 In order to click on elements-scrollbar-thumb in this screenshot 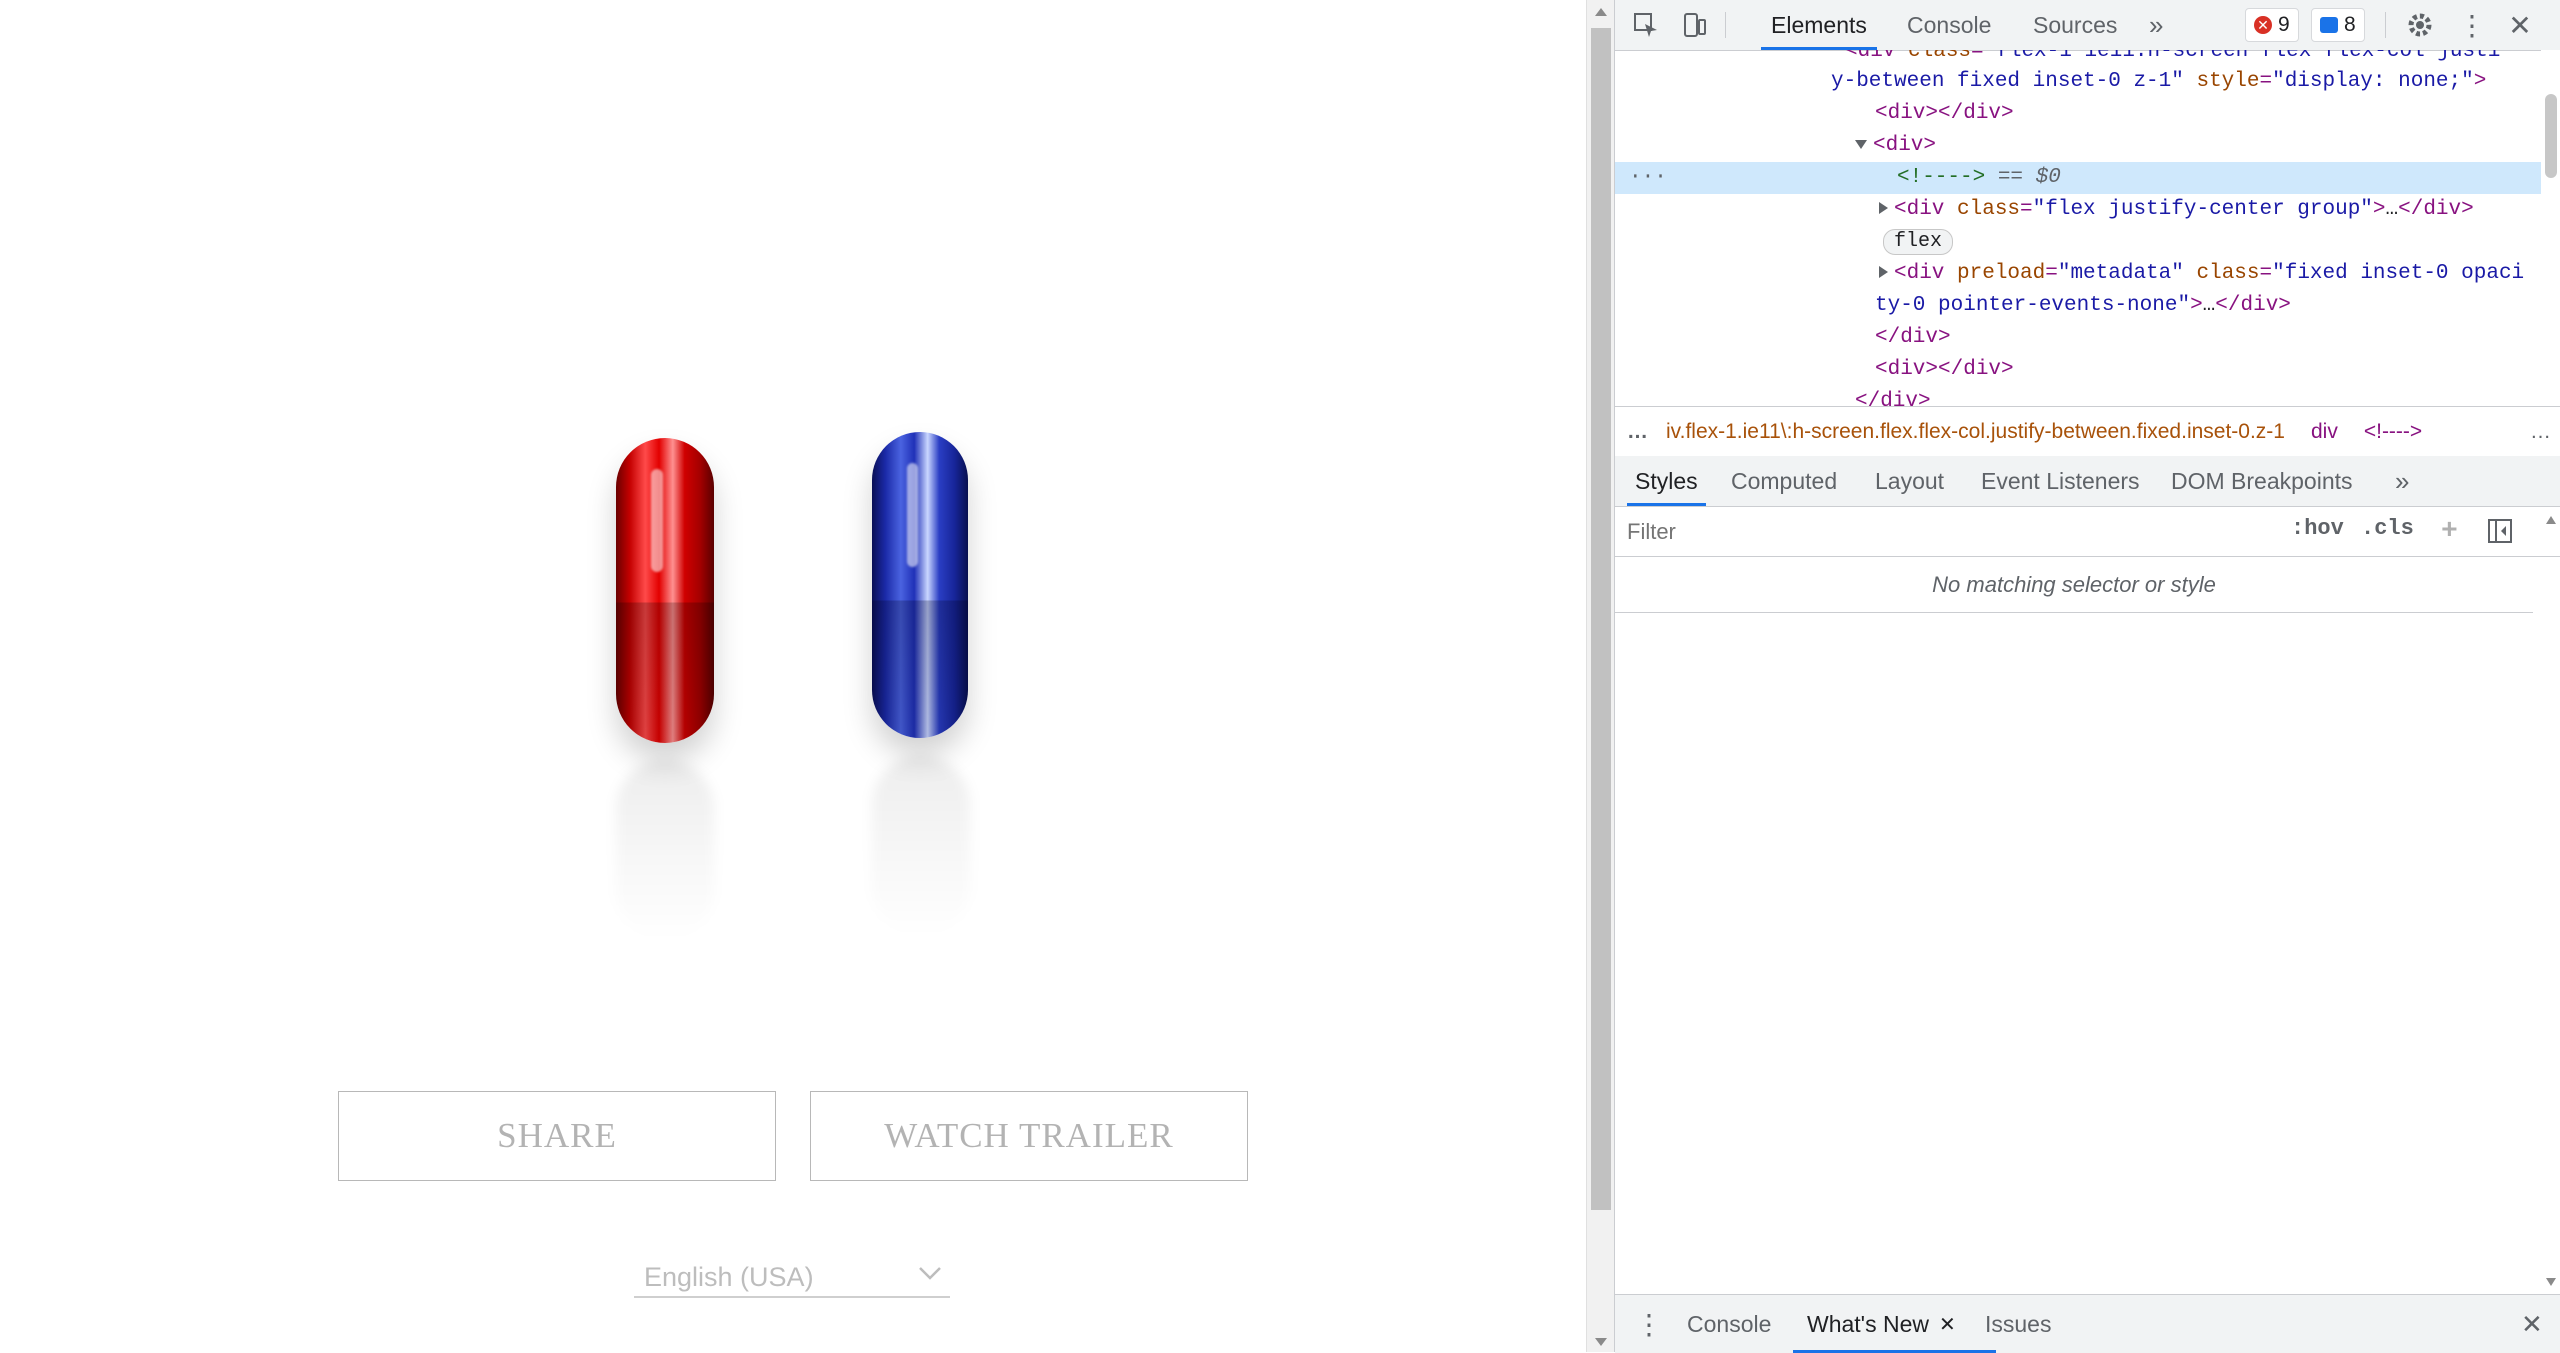, I will do `click(2551, 136)`.